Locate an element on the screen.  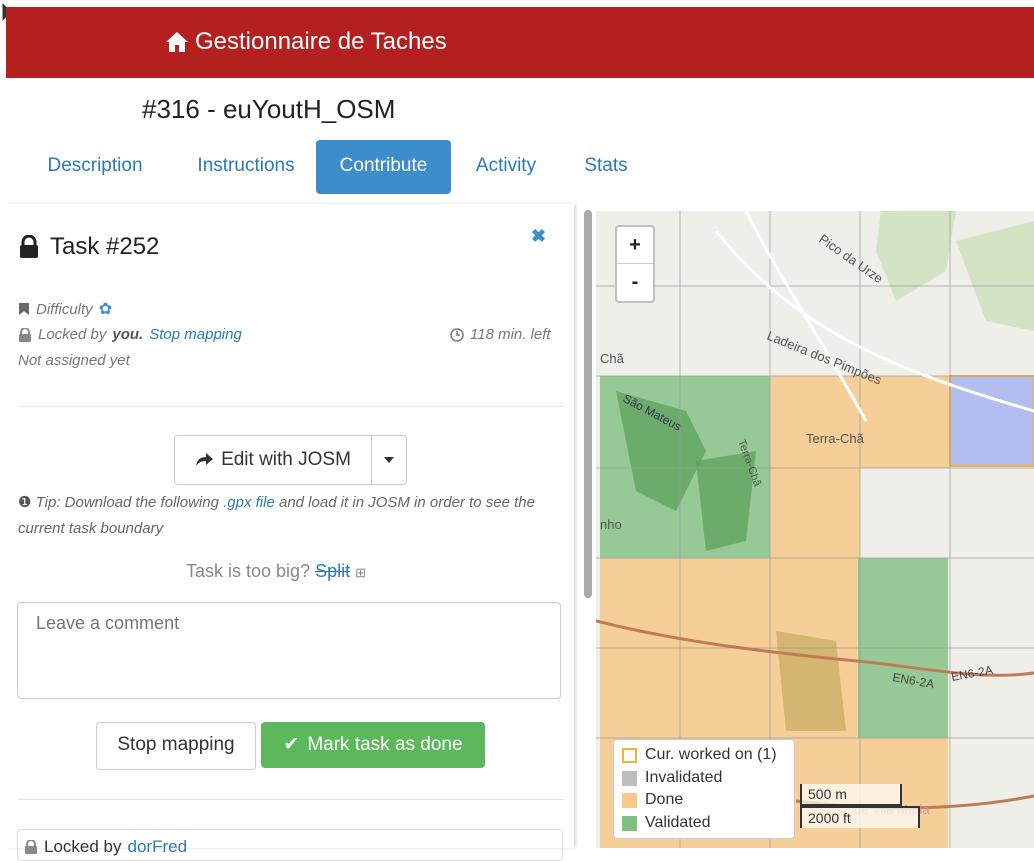
legend-item: Done is located at coordinates (652, 800).